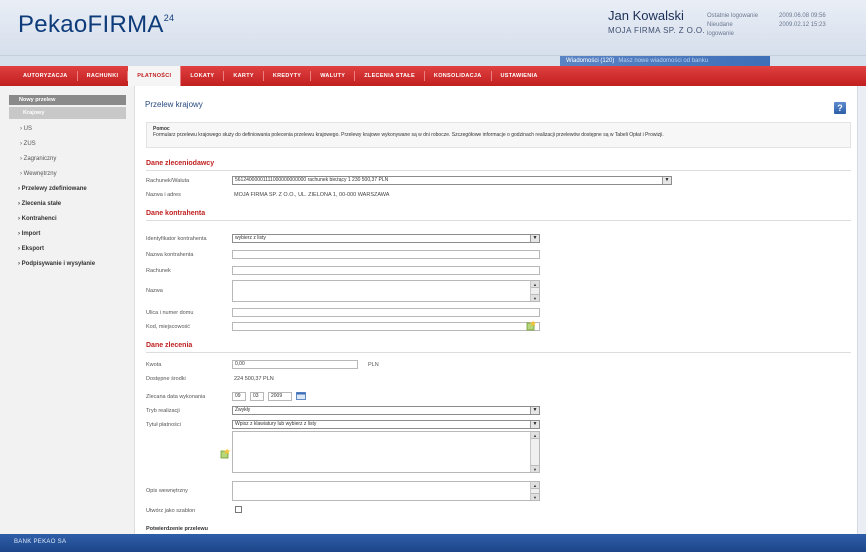 This screenshot has height=552, width=866. What do you see at coordinates (91, 24) in the screenshot?
I see `logo-text: PekaoFIRMA` at bounding box center [91, 24].